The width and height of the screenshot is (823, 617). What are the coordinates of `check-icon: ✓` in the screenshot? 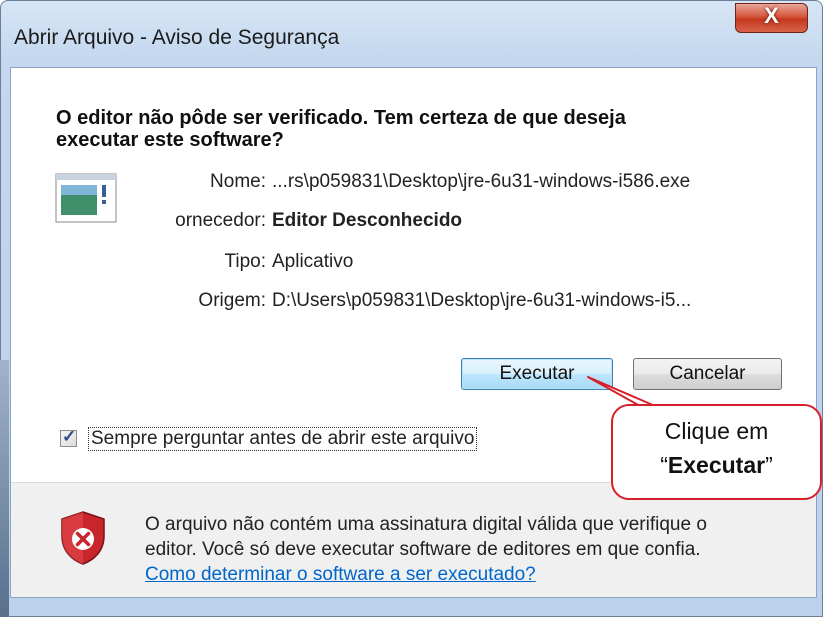 It's located at (69, 436).